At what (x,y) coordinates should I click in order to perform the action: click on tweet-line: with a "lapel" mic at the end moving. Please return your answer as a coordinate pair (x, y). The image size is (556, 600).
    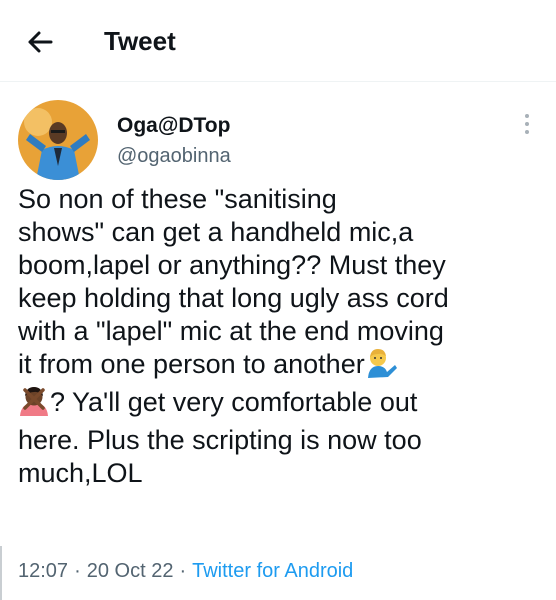
    Looking at the image, I should click on (231, 331).